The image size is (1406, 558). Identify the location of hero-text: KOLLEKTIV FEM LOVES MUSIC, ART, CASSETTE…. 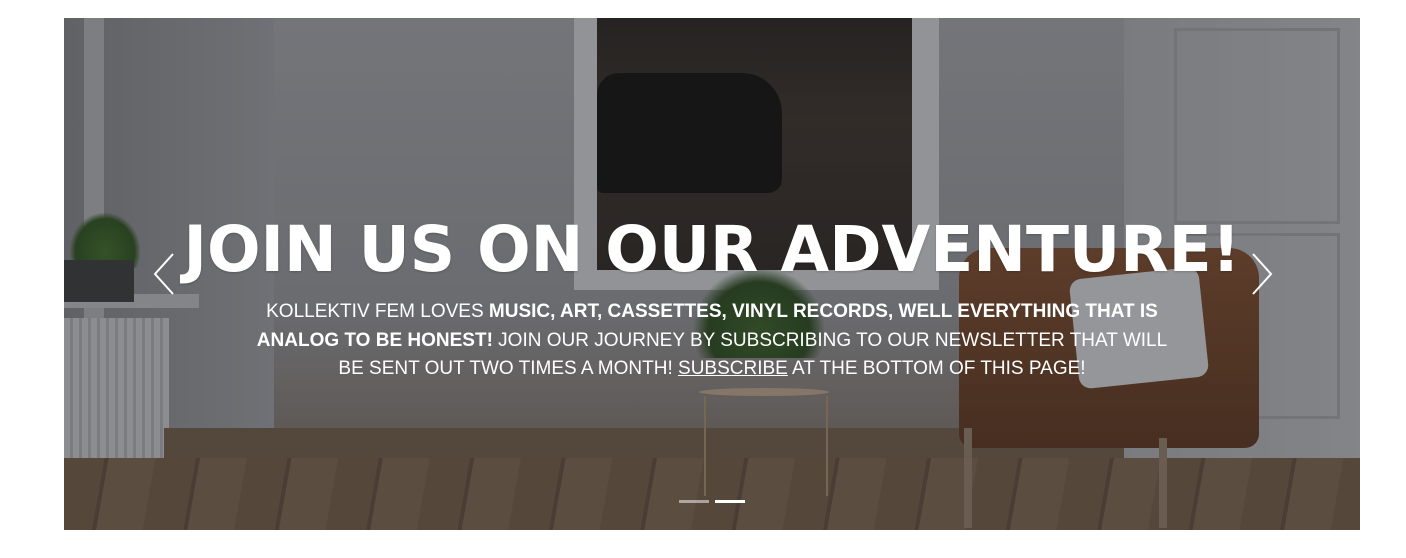
(712, 341).